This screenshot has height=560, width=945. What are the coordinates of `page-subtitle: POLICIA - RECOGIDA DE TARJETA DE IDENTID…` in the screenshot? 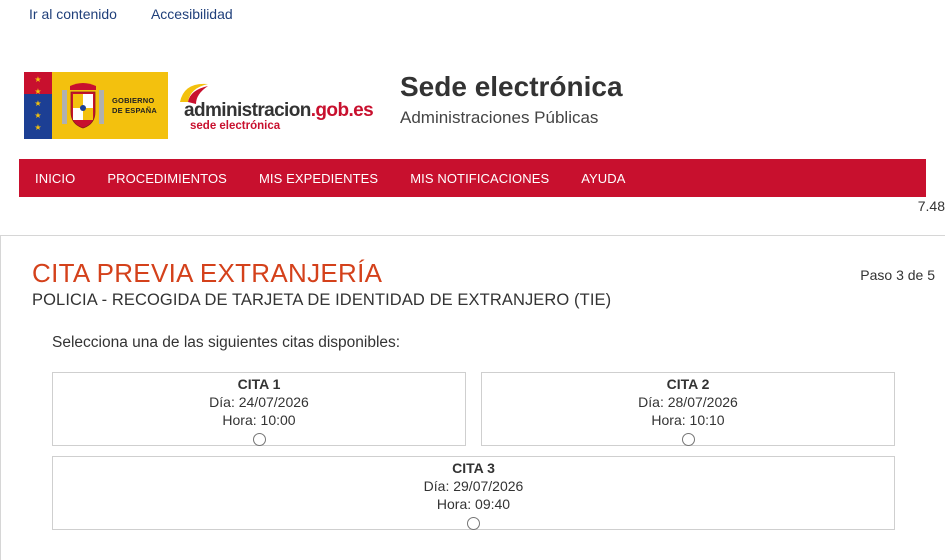 It's located at (322, 300).